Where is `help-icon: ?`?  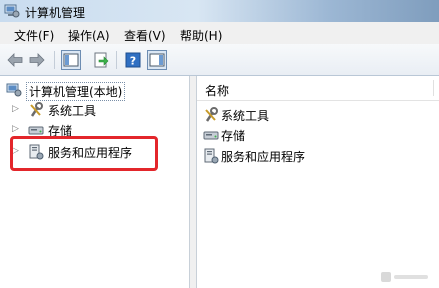 help-icon: ? is located at coordinates (133, 60).